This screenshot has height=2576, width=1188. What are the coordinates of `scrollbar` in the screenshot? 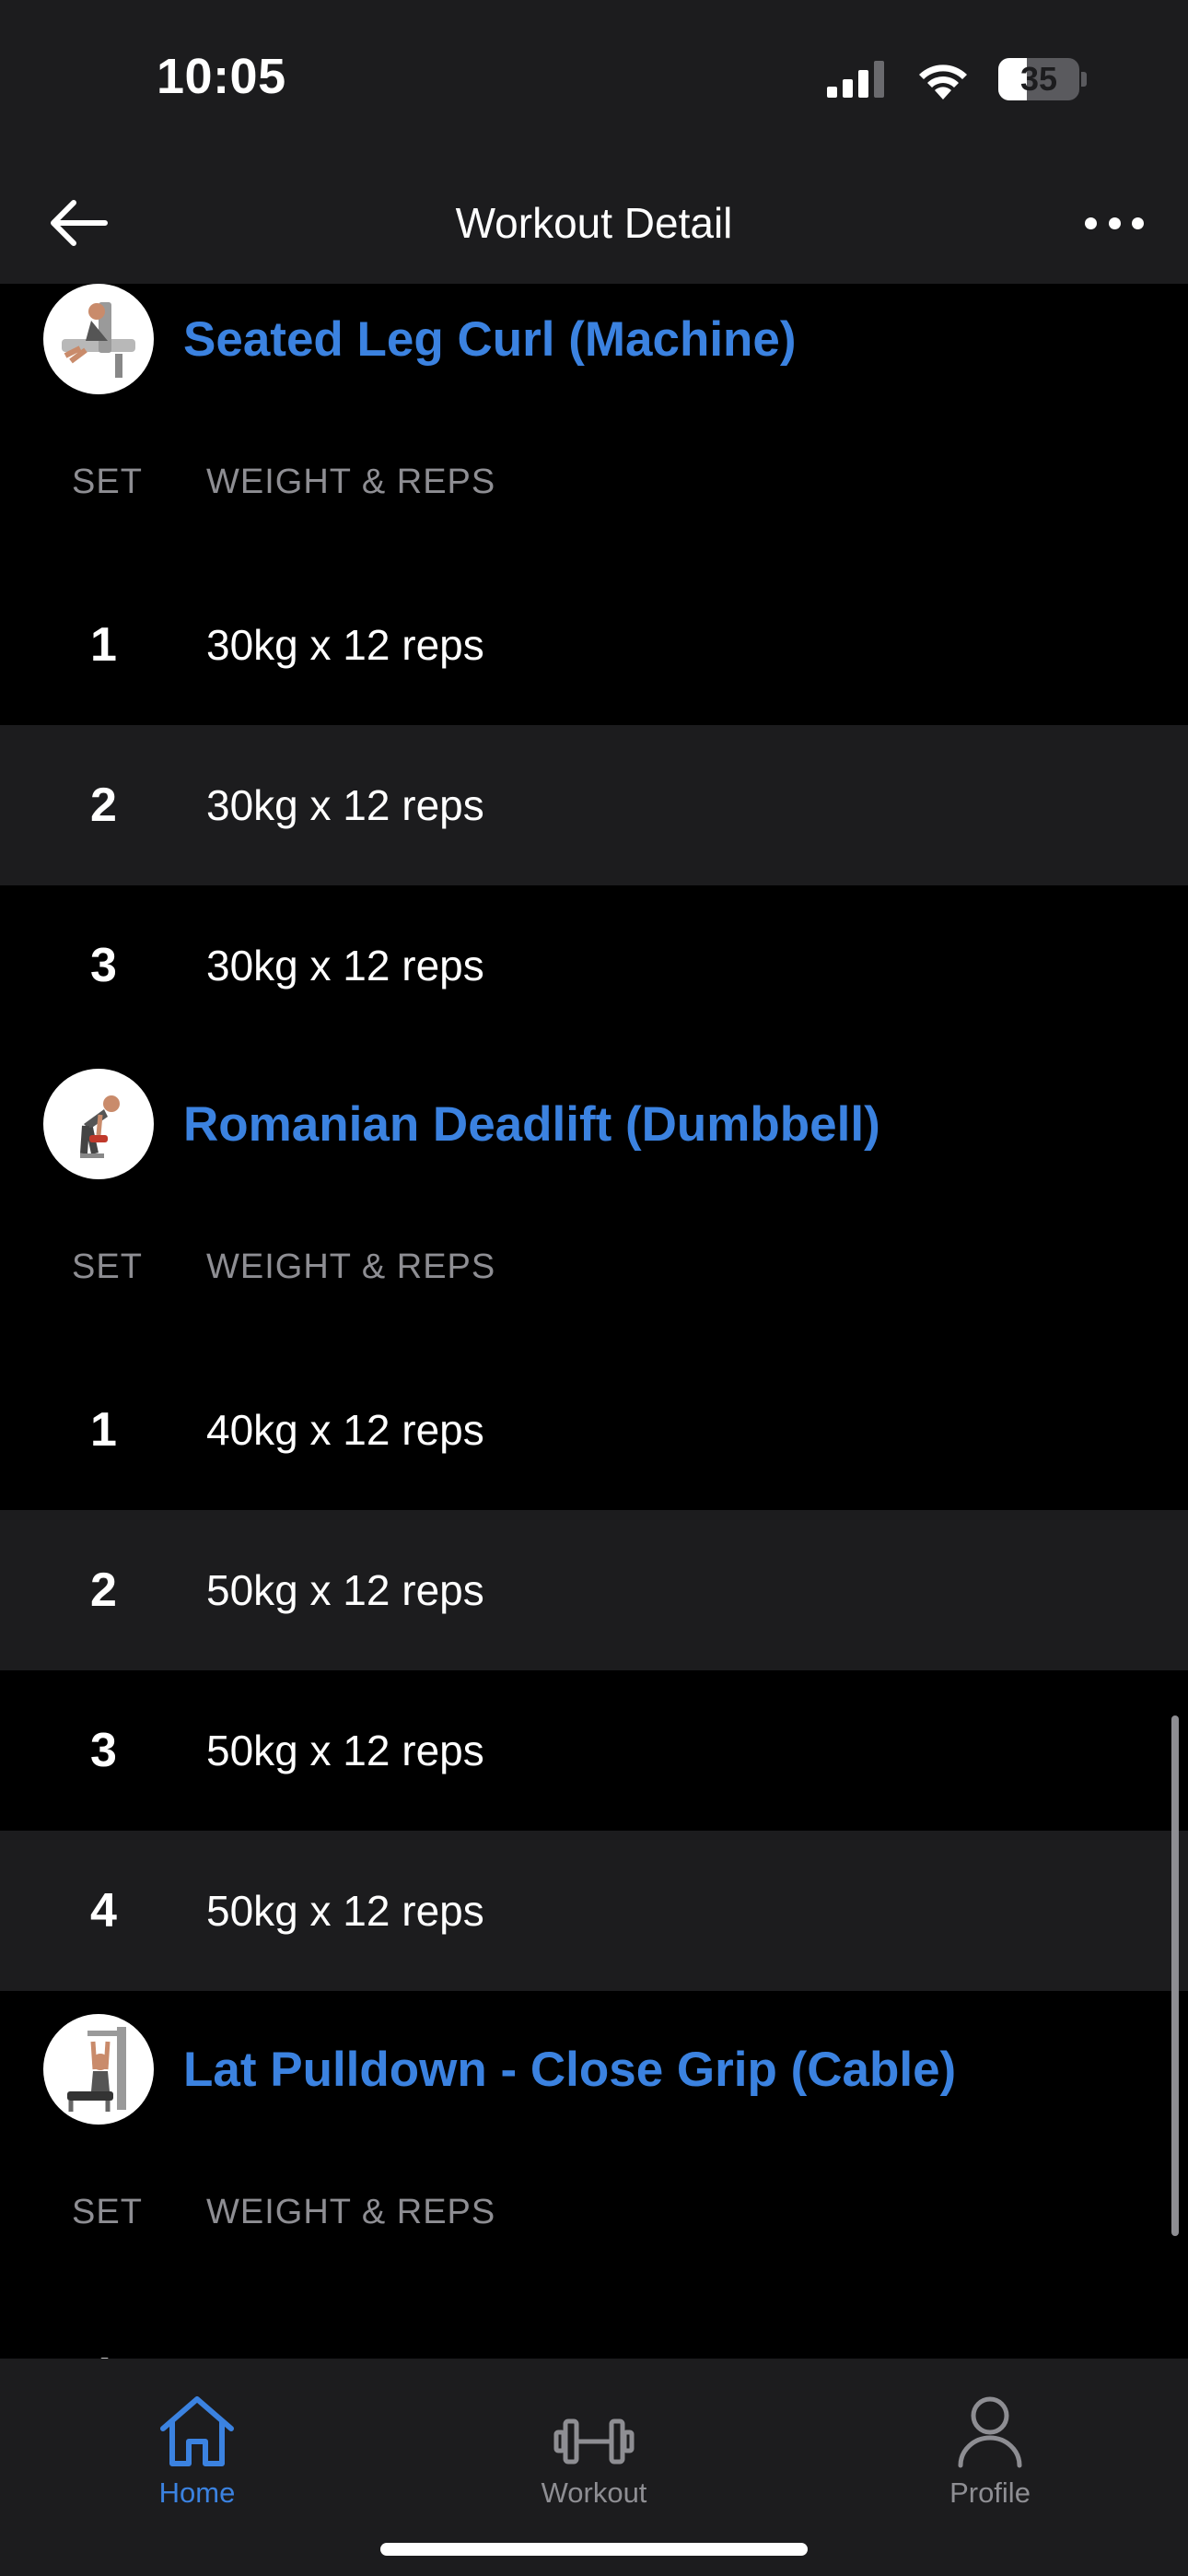 It's located at (1175, 1975).